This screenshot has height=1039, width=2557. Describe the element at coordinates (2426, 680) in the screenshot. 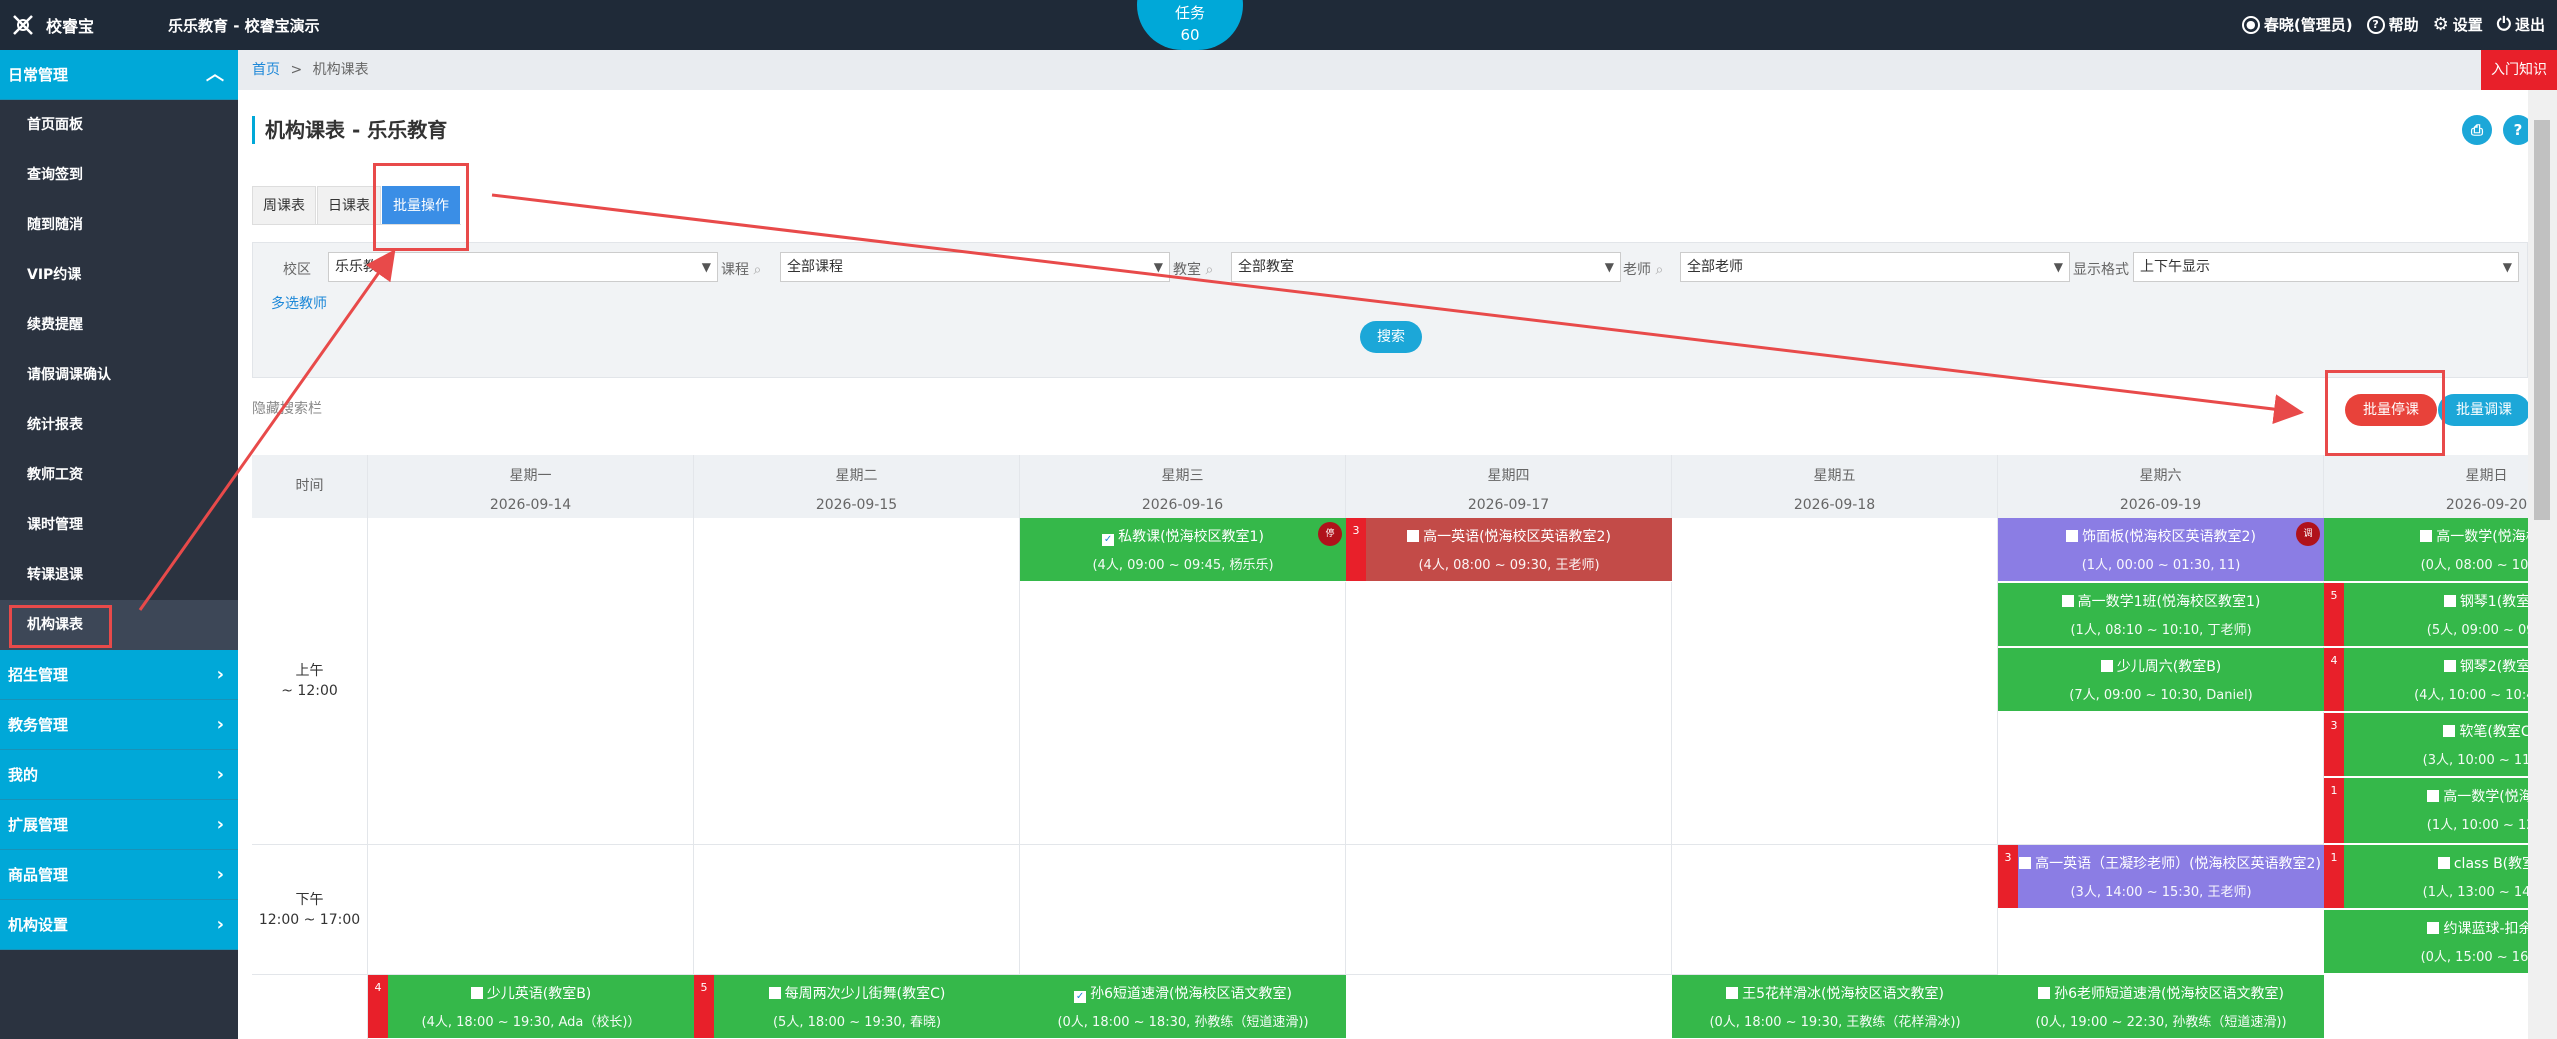

I see `course-event: 4 钢琴2(教室 (4人, 10:00 ~ 10:45, A` at that location.